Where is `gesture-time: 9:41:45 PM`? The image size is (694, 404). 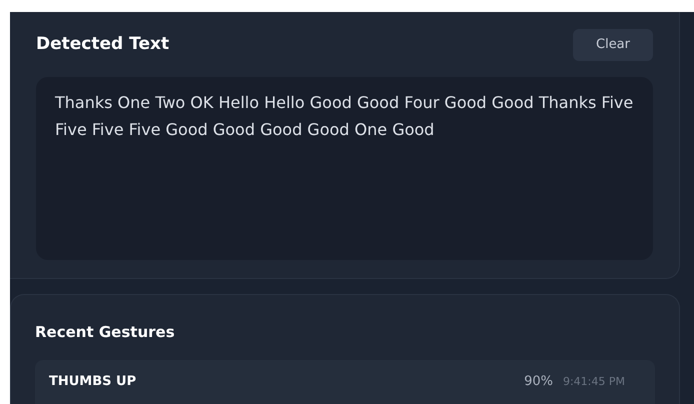 gesture-time: 9:41:45 PM is located at coordinates (593, 382).